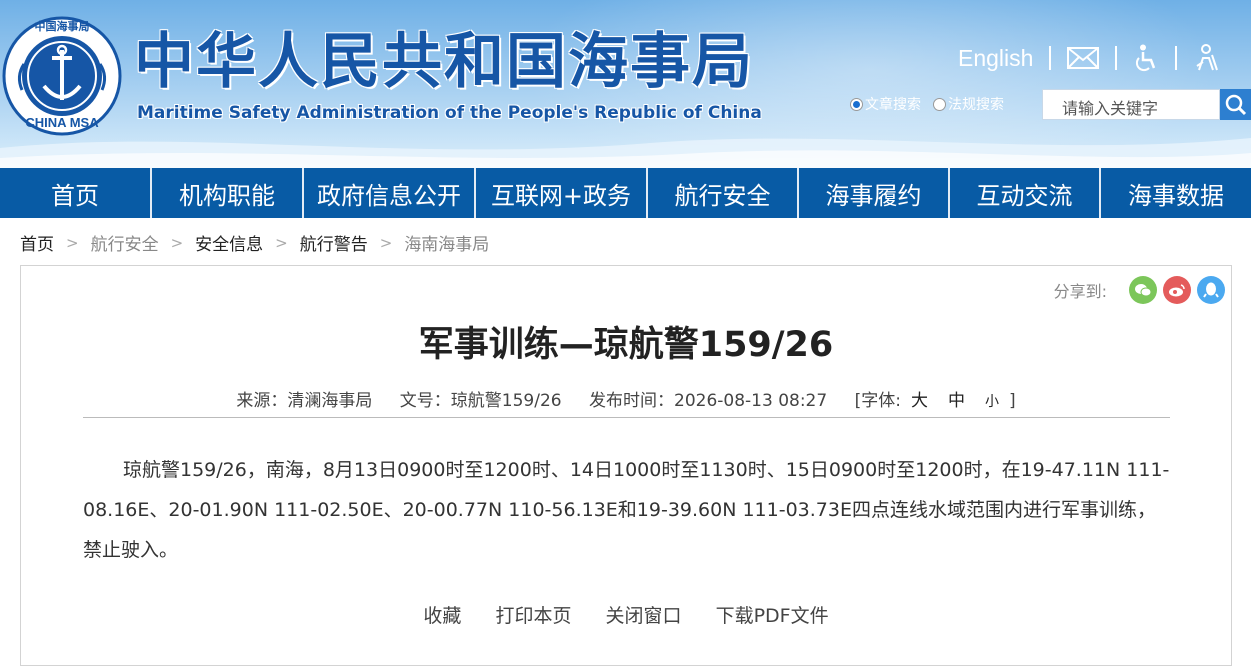  Describe the element at coordinates (125, 242) in the screenshot. I see `breadcrumb-navigation-safety: 航行安全` at that location.